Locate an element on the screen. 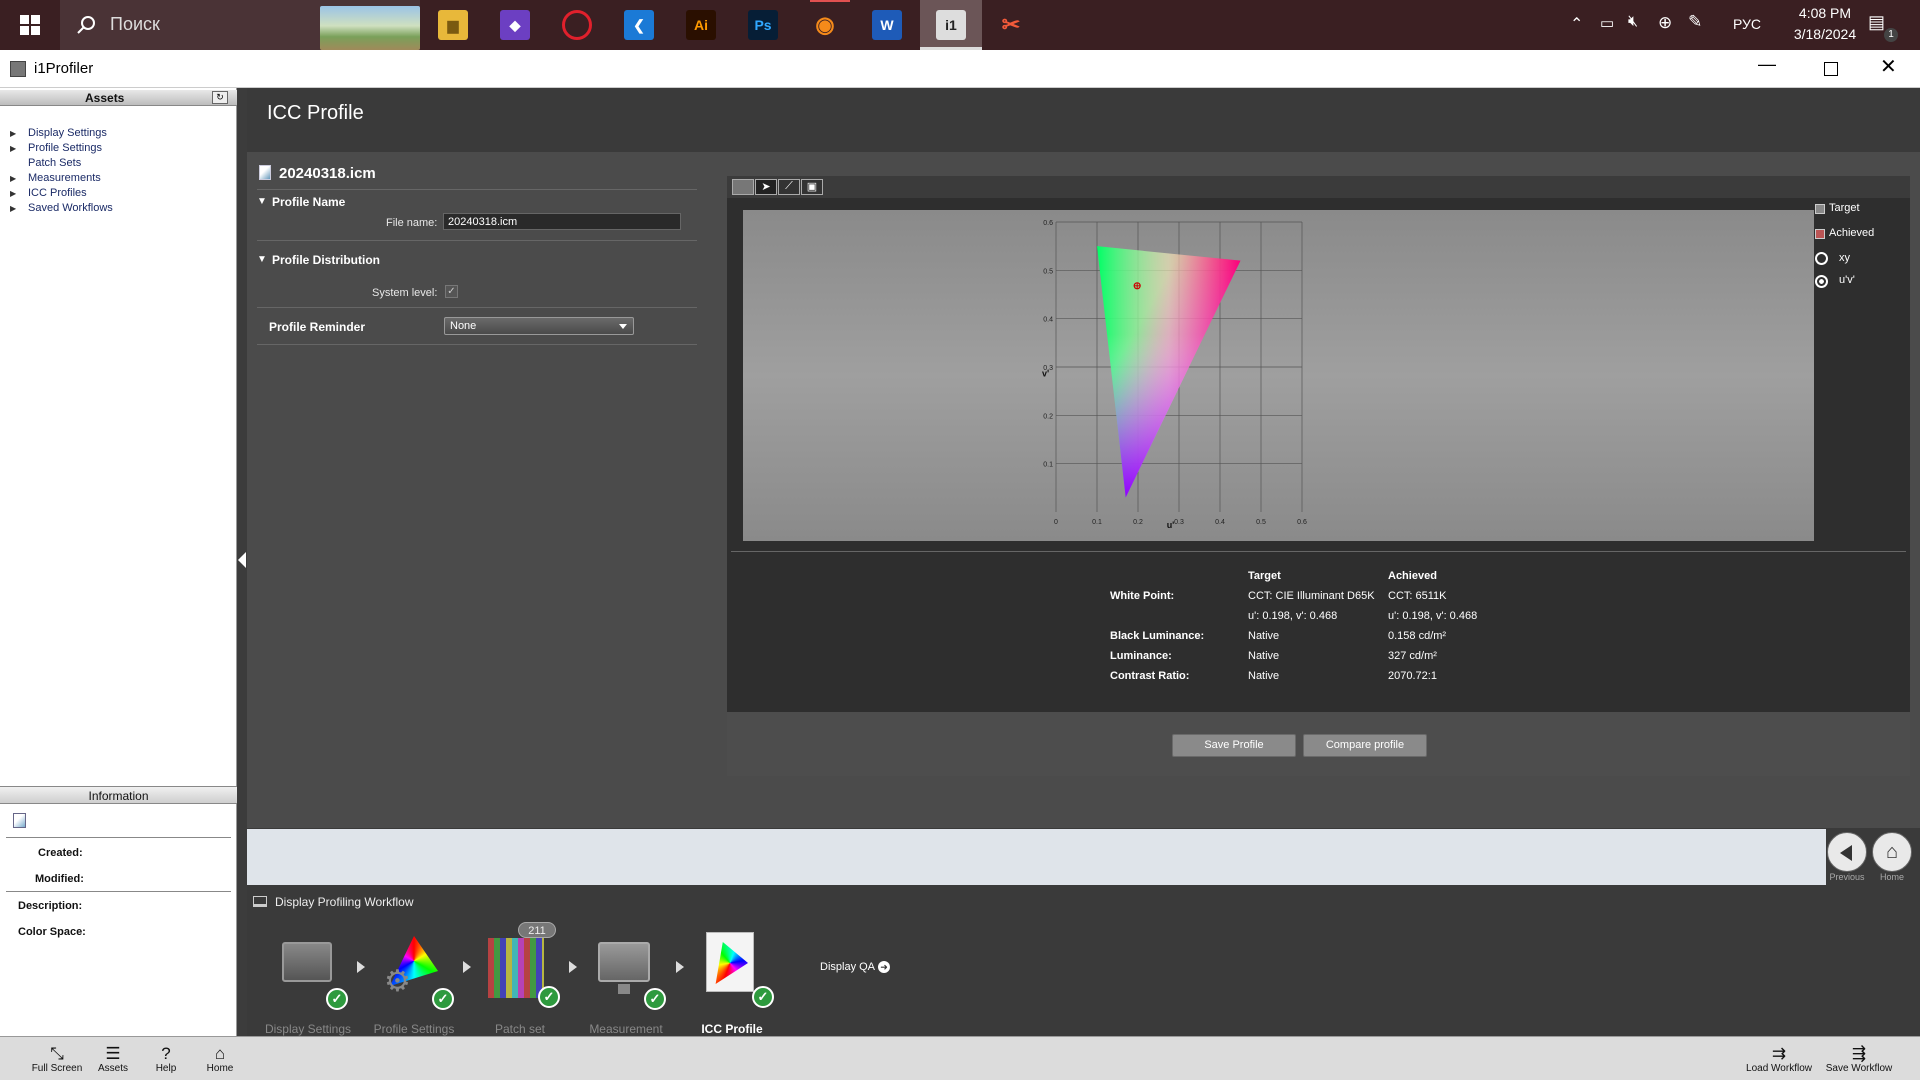 The image size is (1920, 1080). xy-radio is located at coordinates (1821, 258).